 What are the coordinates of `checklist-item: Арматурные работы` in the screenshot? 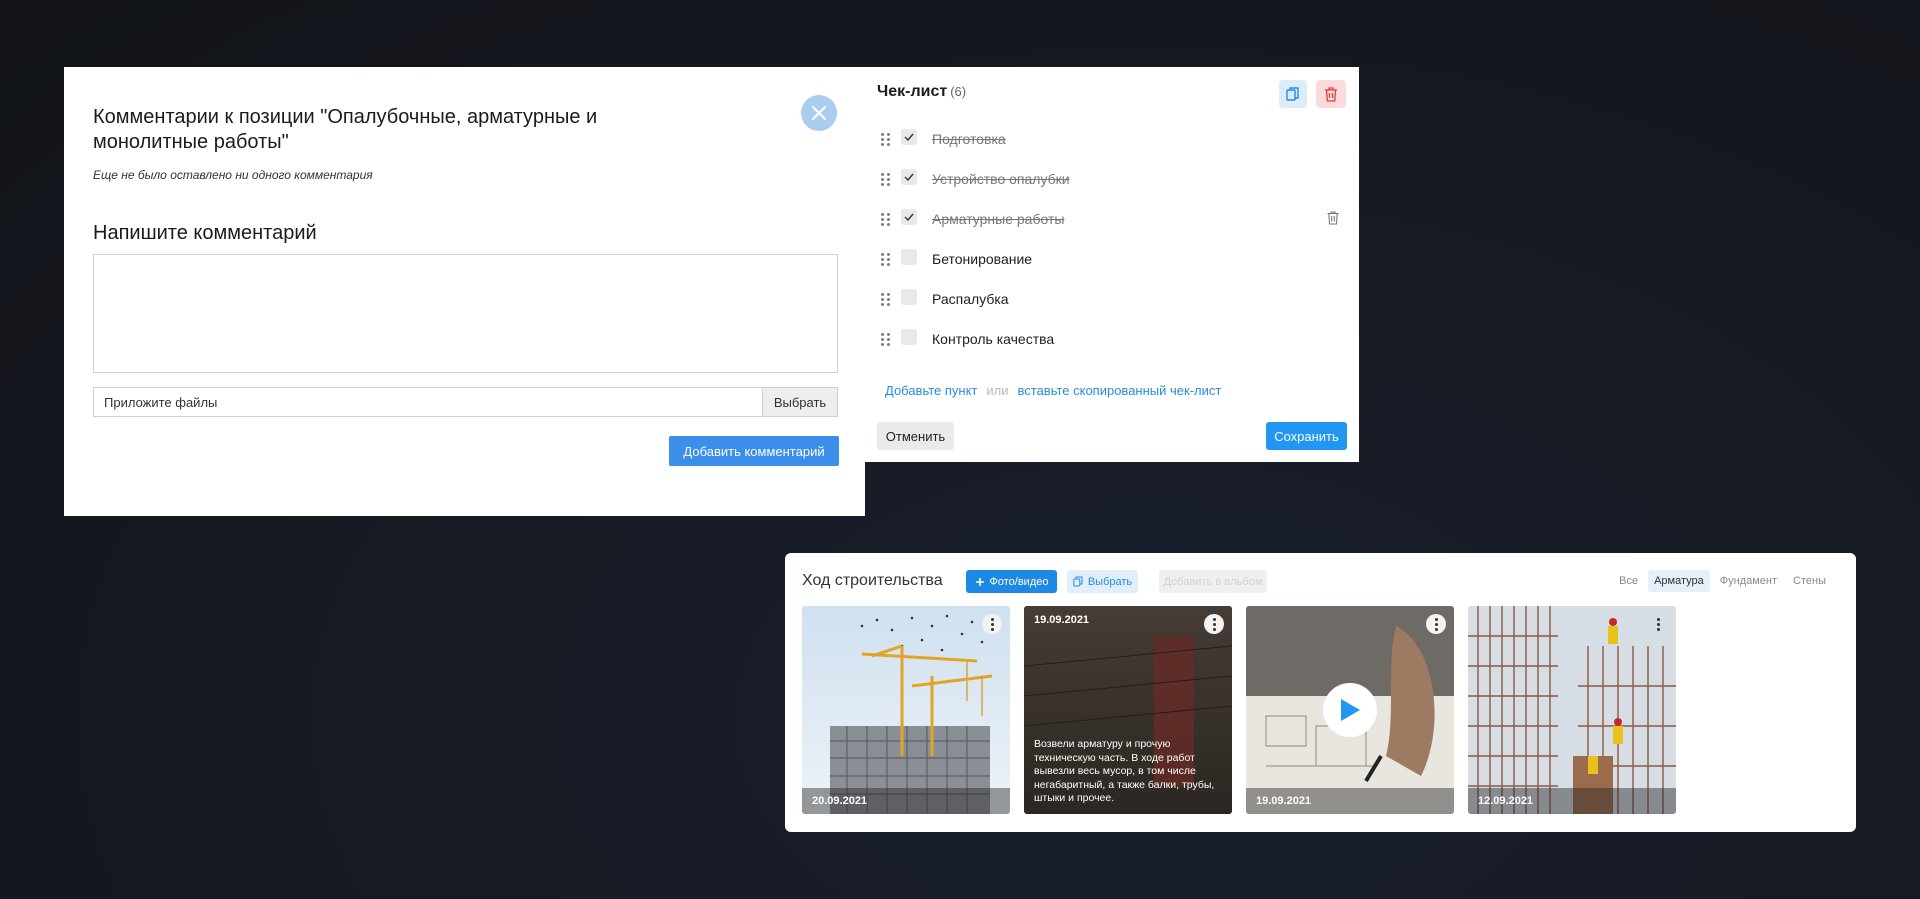 It's located at (1112, 219).